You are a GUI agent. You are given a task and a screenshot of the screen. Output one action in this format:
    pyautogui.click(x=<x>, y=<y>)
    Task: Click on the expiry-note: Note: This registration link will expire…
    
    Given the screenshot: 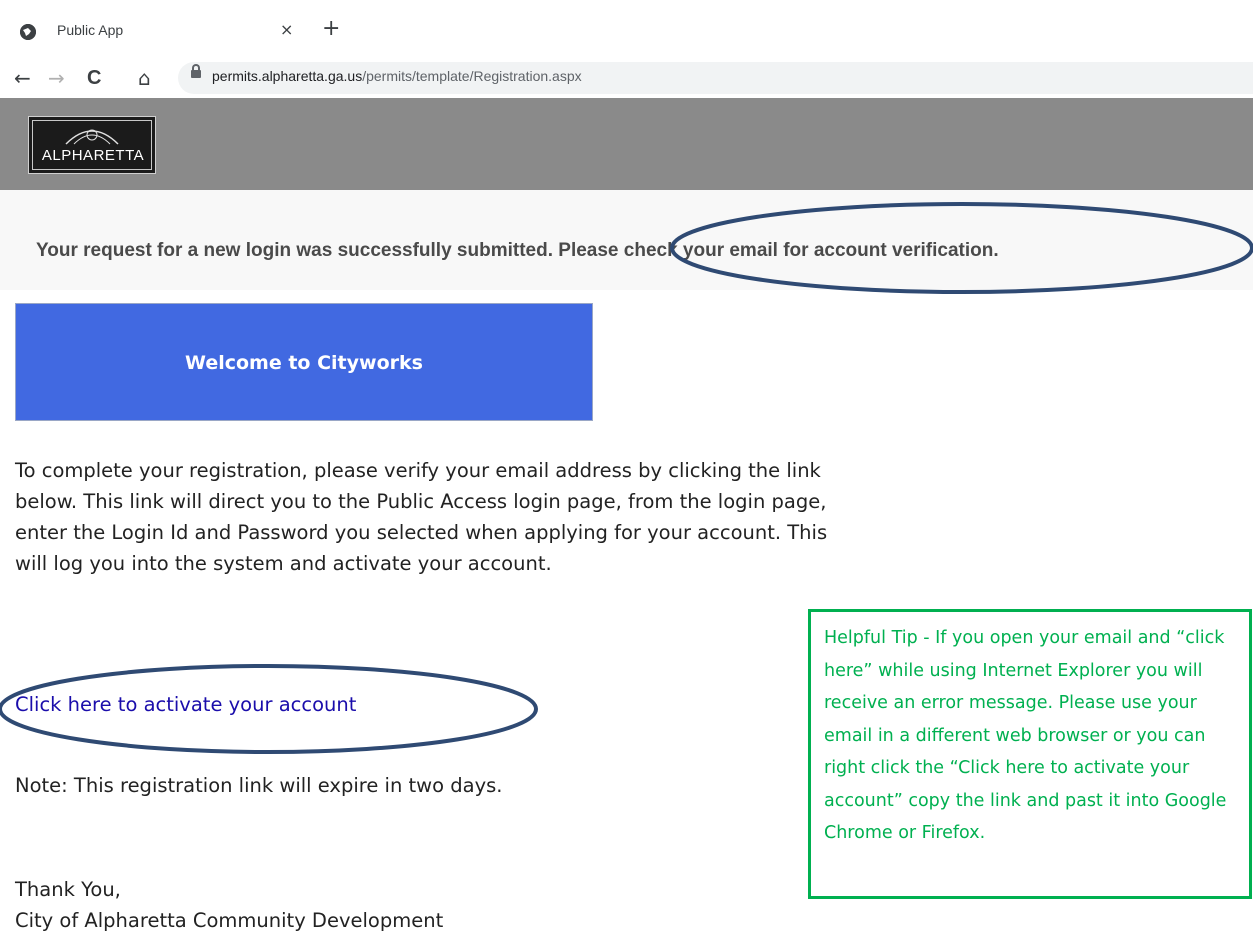 What is the action you would take?
    pyautogui.click(x=259, y=785)
    